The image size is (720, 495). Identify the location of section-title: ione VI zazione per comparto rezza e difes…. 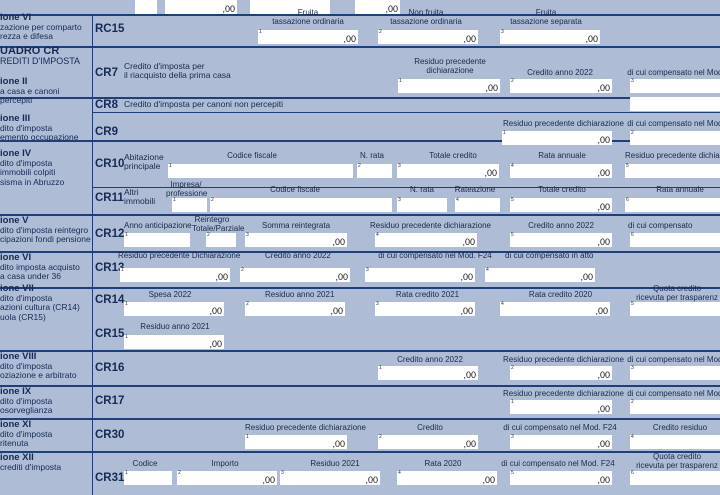
(41, 27).